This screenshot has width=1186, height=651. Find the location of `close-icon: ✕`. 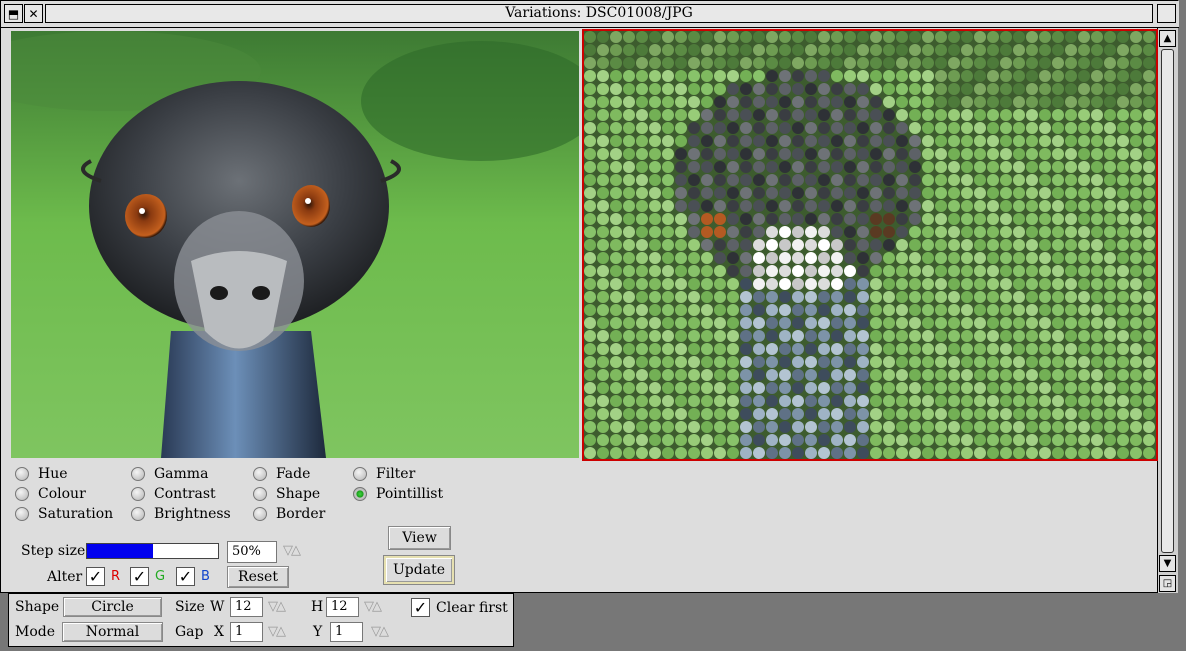

close-icon: ✕ is located at coordinates (33, 13).